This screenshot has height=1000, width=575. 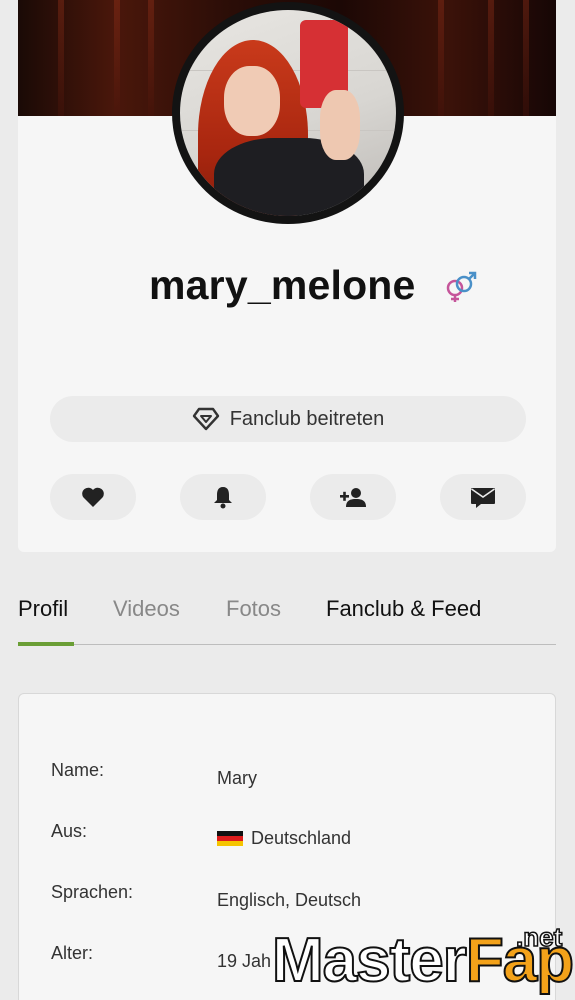 What do you see at coordinates (307, 418) in the screenshot?
I see `join-fanclub-label: Fanclub beitreten` at bounding box center [307, 418].